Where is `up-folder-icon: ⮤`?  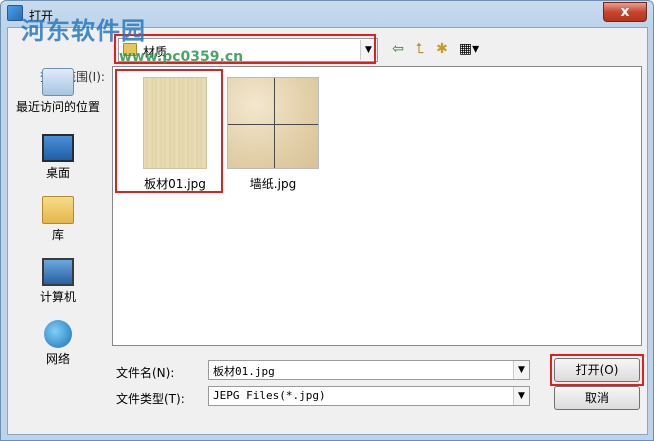 up-folder-icon: ⮤ is located at coordinates (420, 49).